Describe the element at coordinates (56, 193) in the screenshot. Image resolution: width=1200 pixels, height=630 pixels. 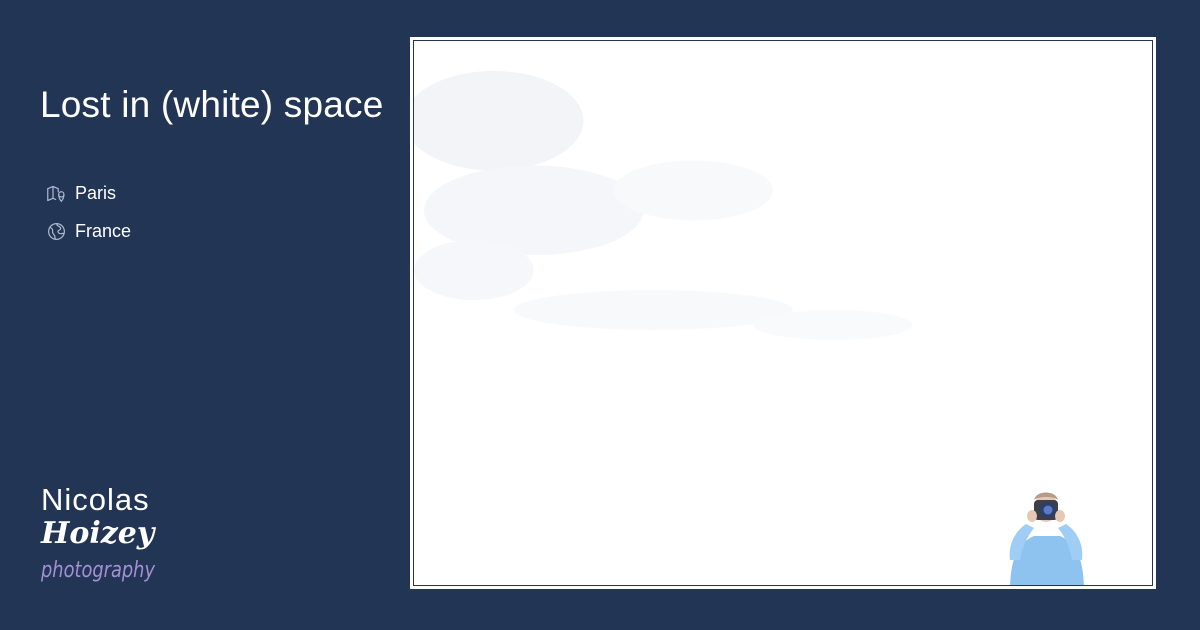
I see `map-icon` at that location.